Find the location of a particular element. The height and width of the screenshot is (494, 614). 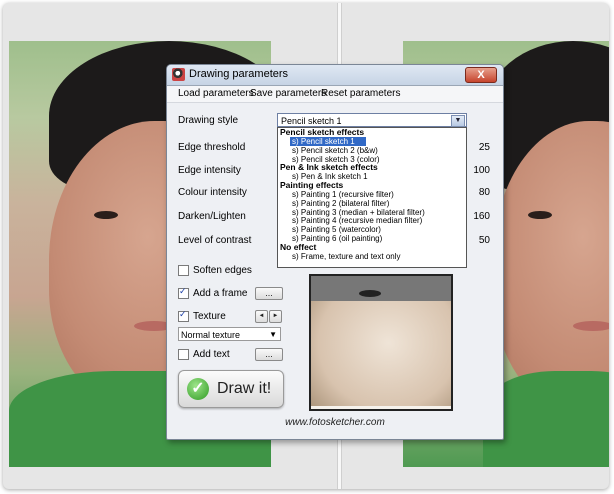

add-text-checkbox is located at coordinates (183, 354).